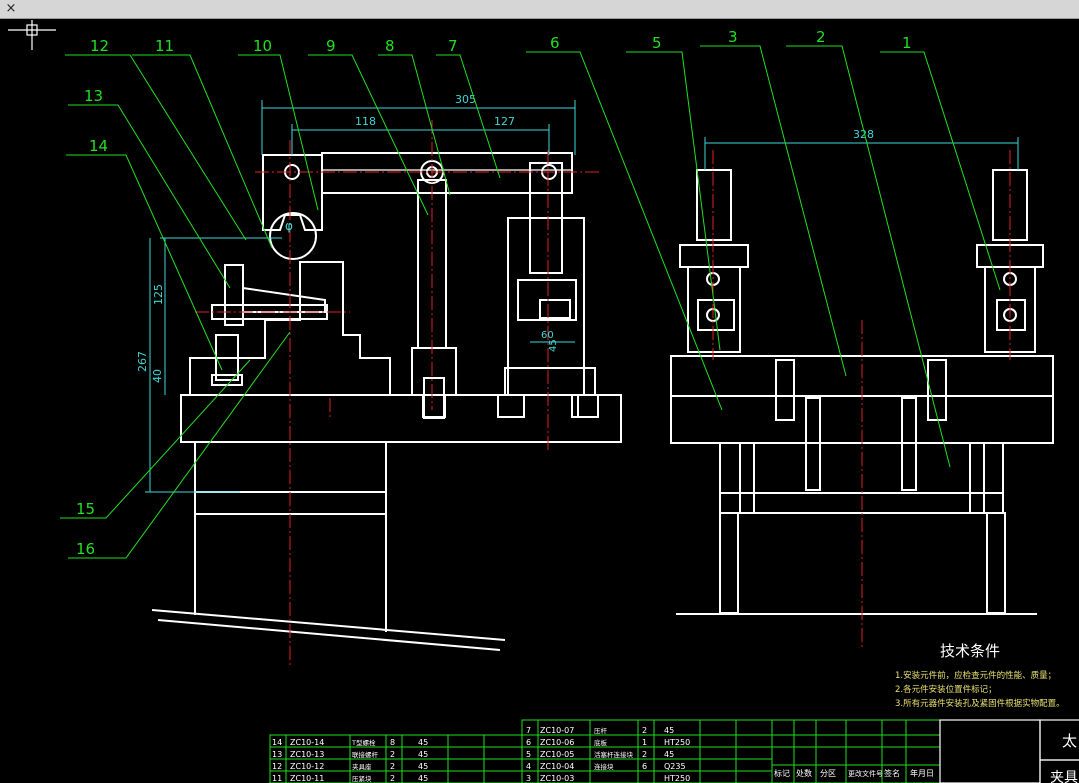 The width and height of the screenshot is (1079, 783). What do you see at coordinates (390, 46) in the screenshot?
I see `balloon-8: 8` at bounding box center [390, 46].